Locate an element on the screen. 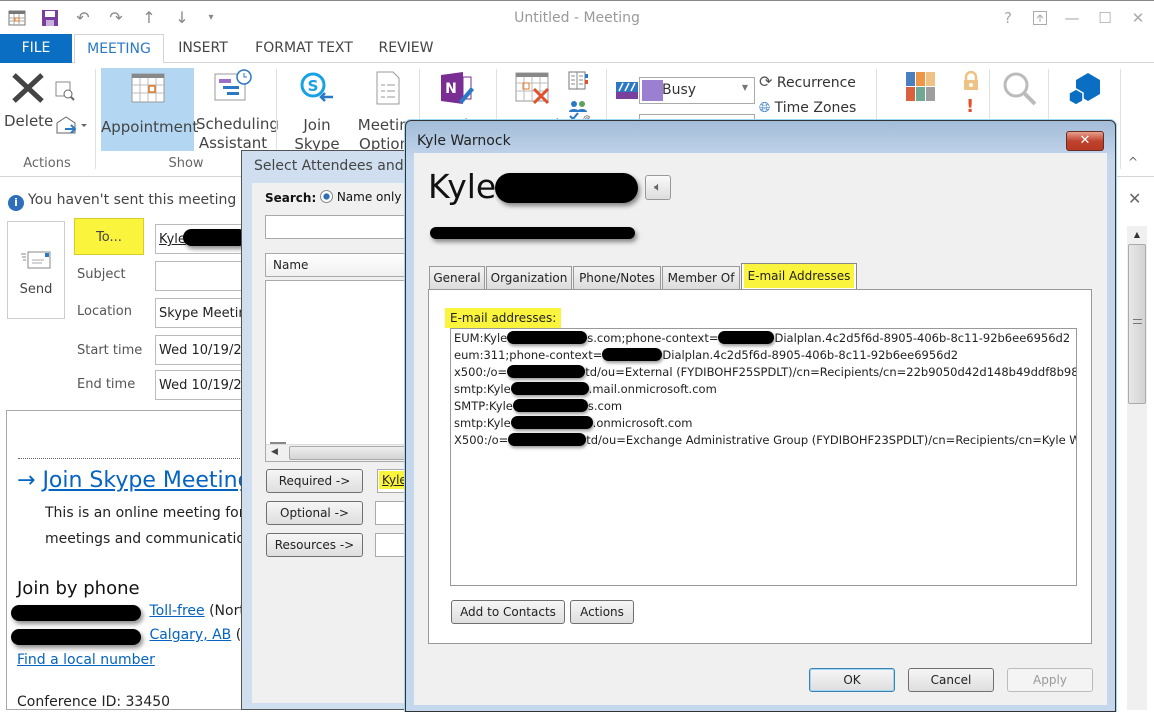  close-dialog-button: ✕ is located at coordinates (1085, 141).